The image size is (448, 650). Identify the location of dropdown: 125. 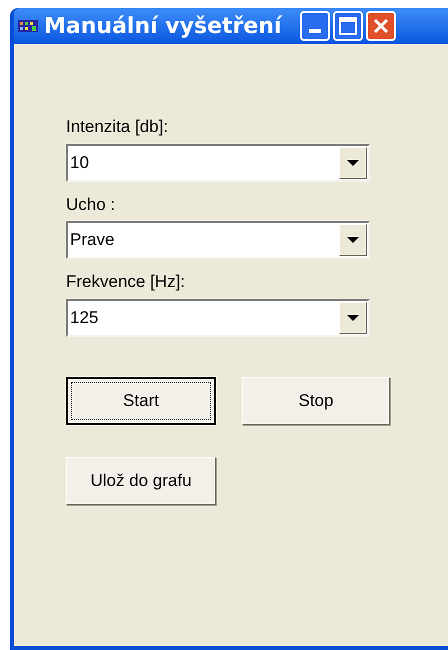
(218, 317).